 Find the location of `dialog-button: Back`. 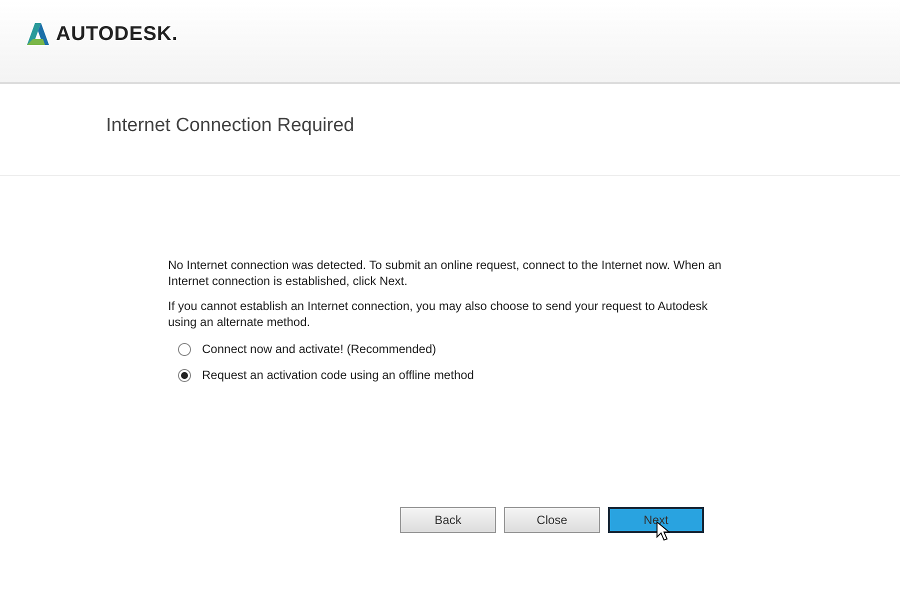

dialog-button: Back is located at coordinates (448, 520).